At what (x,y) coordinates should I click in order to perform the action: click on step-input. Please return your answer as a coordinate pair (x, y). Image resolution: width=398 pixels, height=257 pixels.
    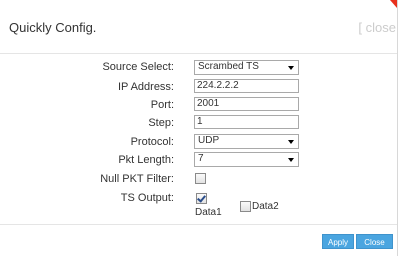
    Looking at the image, I should click on (246, 122).